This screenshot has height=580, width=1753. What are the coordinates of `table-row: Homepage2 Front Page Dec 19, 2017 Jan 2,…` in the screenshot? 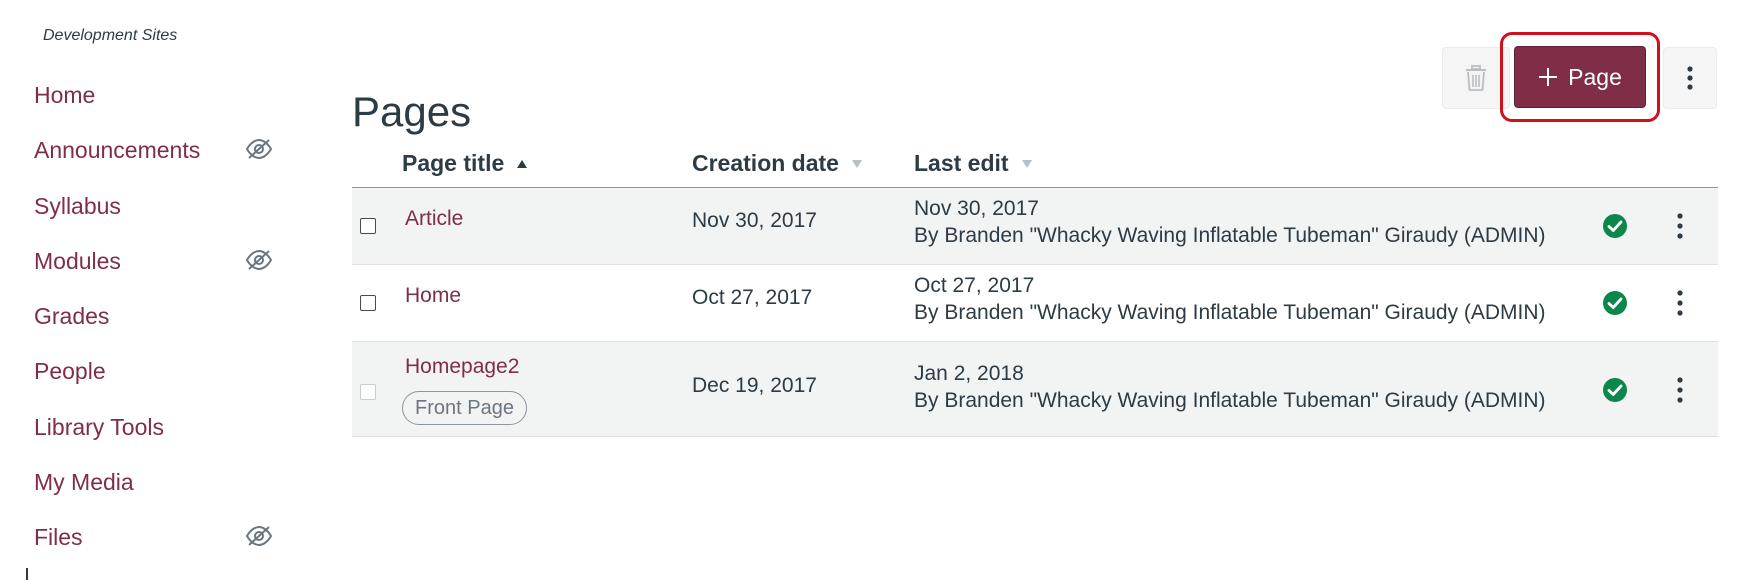 It's located at (1035, 389).